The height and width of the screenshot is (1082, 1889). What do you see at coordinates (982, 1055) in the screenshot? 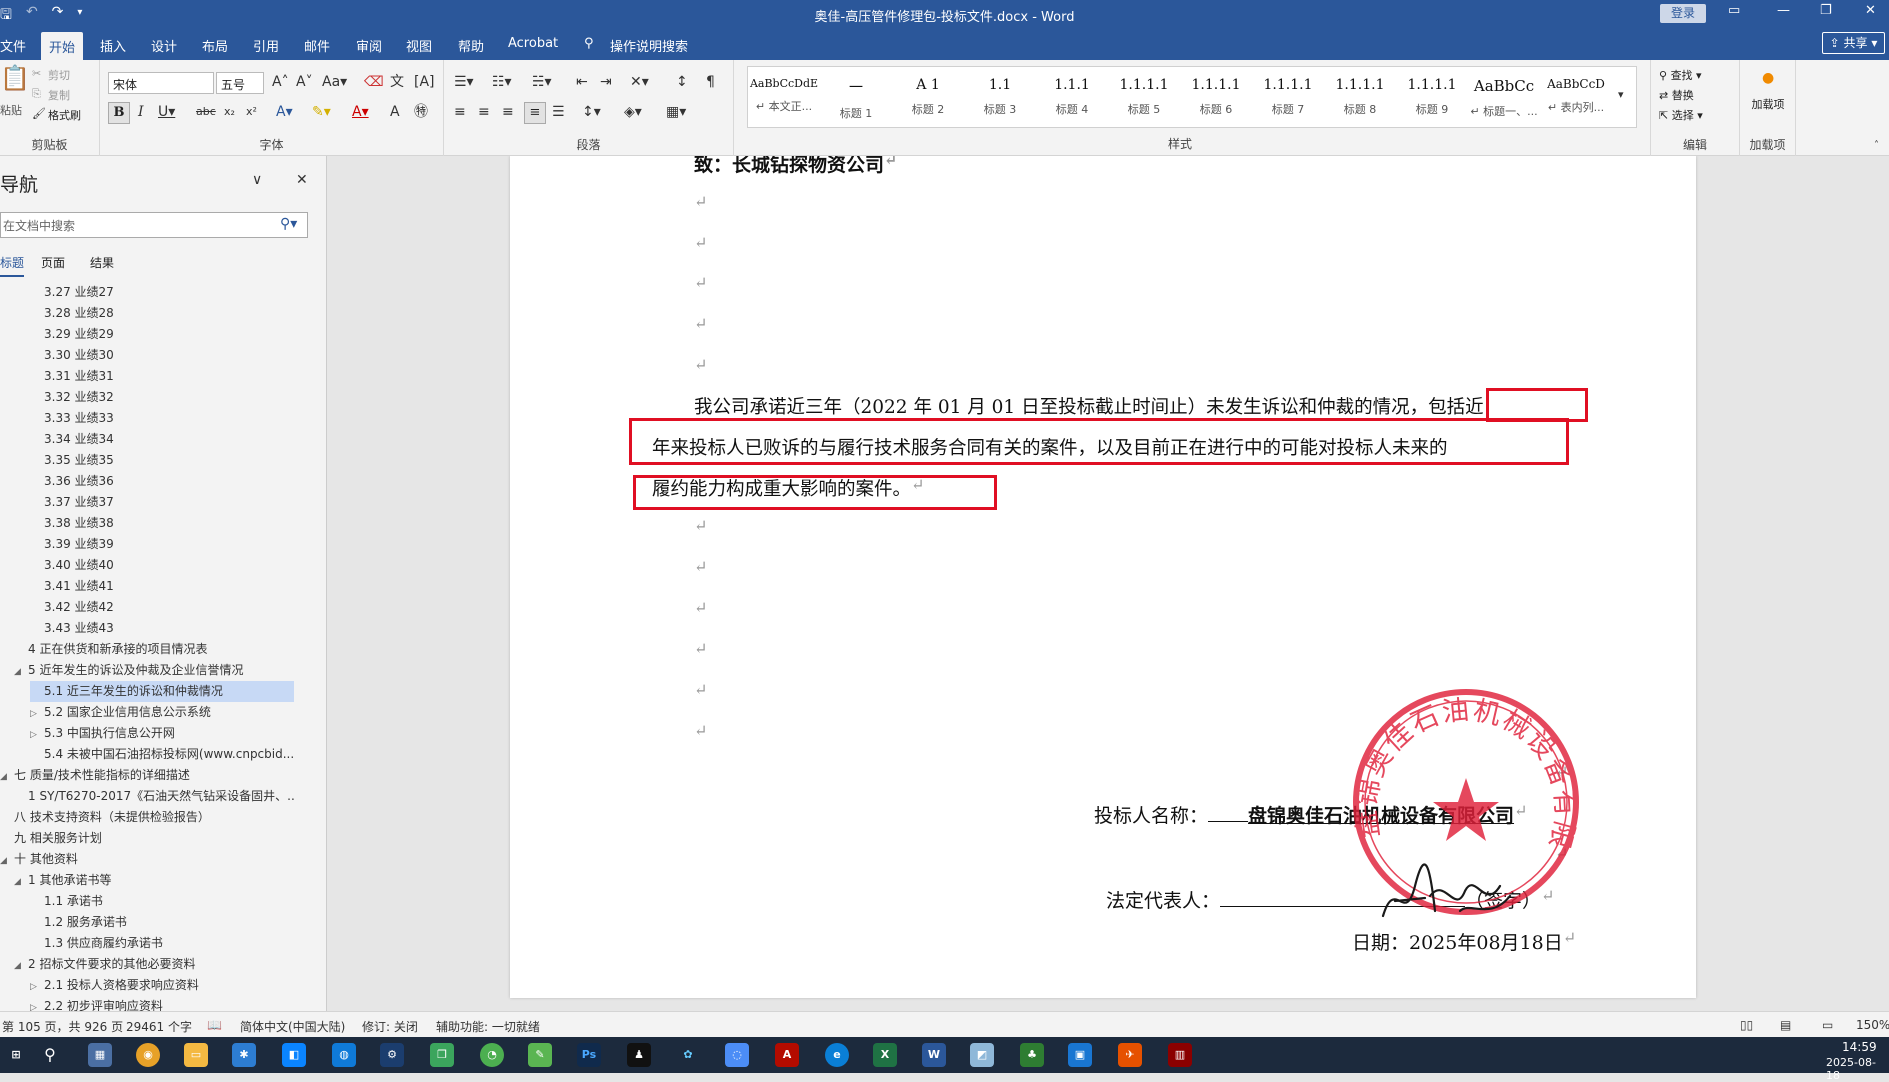
I see `app-icon: ◩` at bounding box center [982, 1055].